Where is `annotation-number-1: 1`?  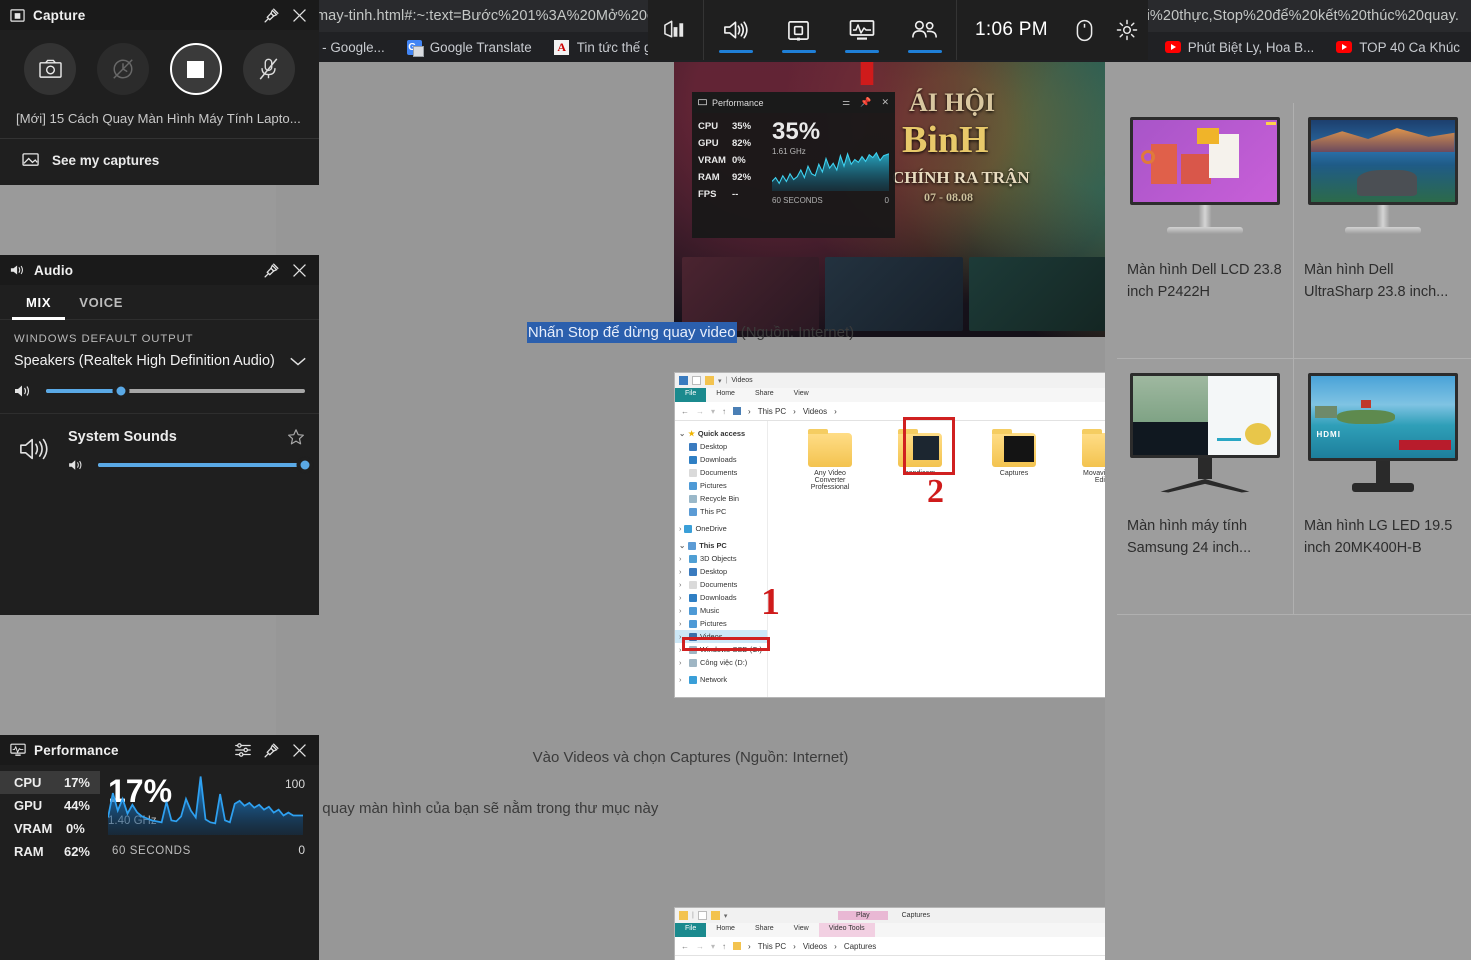 annotation-number-1: 1 is located at coordinates (770, 602).